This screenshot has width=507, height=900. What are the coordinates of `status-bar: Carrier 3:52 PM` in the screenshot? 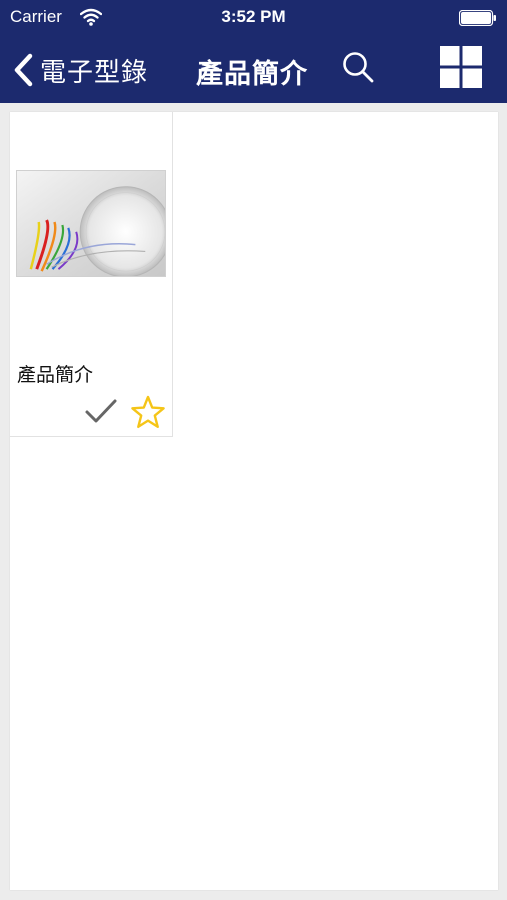 It's located at (253, 18).